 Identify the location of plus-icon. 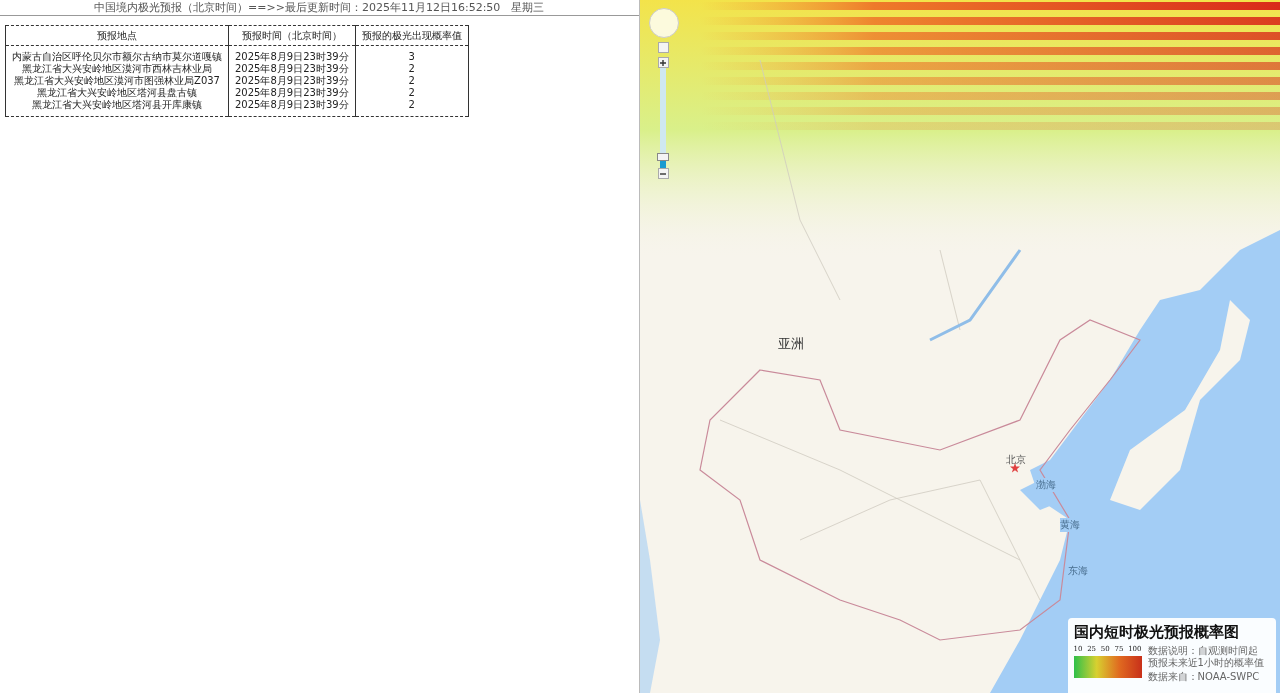
(663, 62).